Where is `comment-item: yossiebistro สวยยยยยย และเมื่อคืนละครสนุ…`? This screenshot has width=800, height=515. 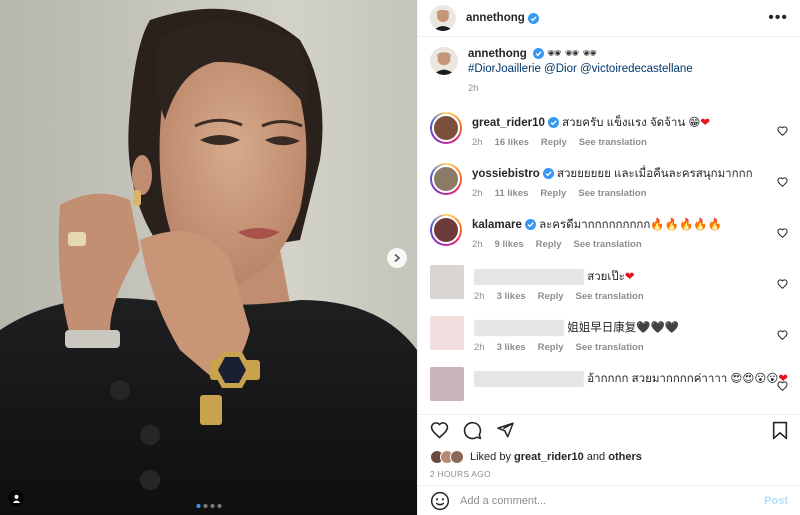
comment-item: yossiebistro สวยยยยยย และเมื่อคืนละครสนุ… is located at coordinates (610, 188).